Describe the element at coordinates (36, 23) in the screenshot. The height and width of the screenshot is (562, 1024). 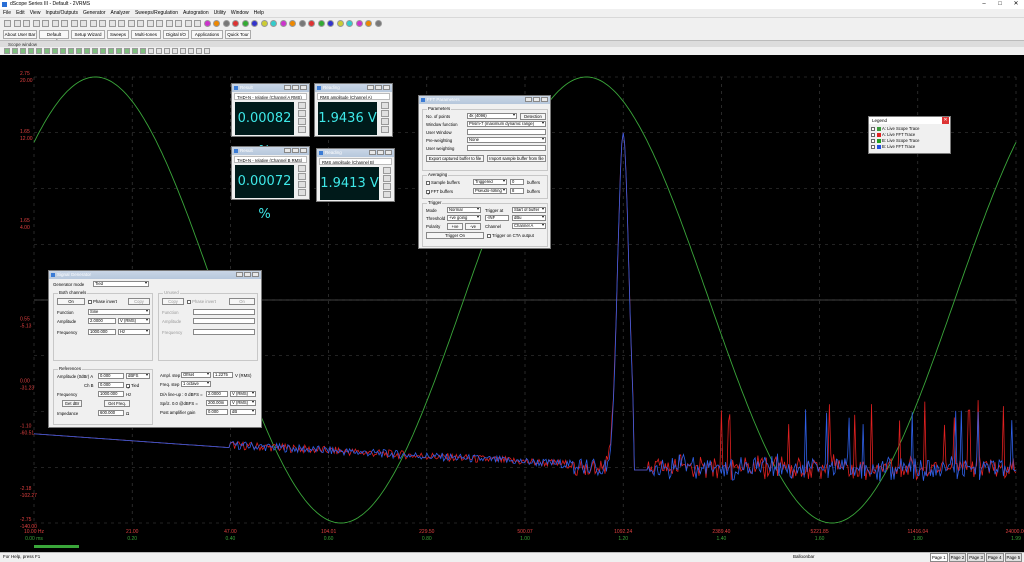
I see `print-icon` at that location.